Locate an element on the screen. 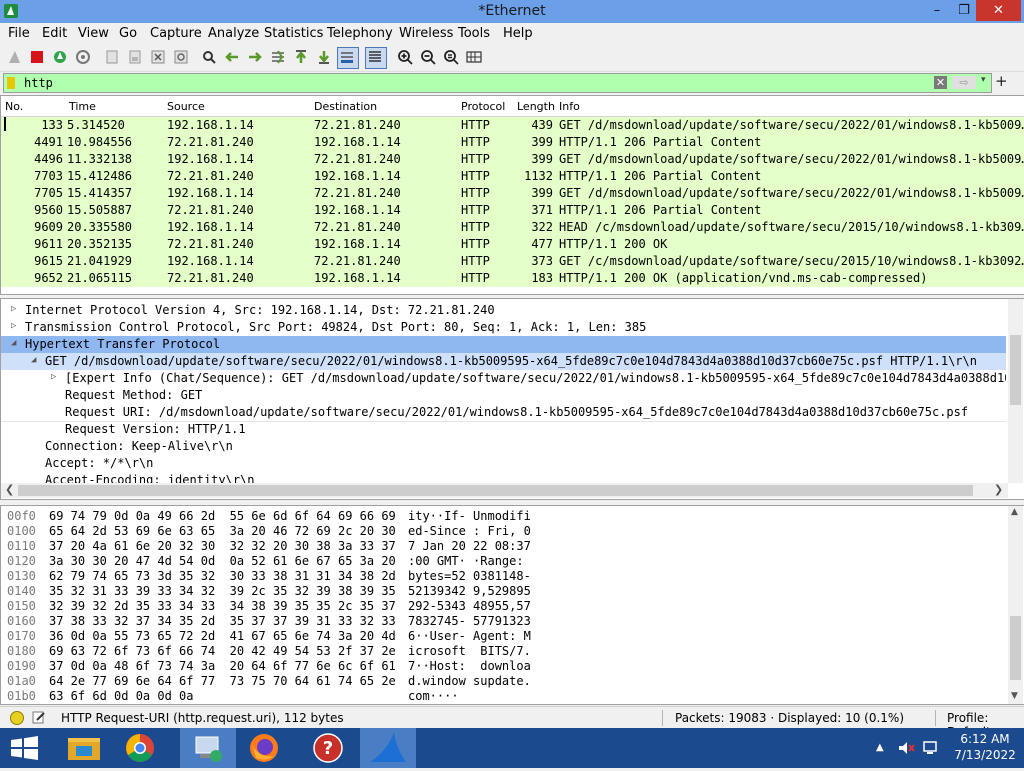  ascii-bytes: 7832745- 57791323 is located at coordinates (469, 621).